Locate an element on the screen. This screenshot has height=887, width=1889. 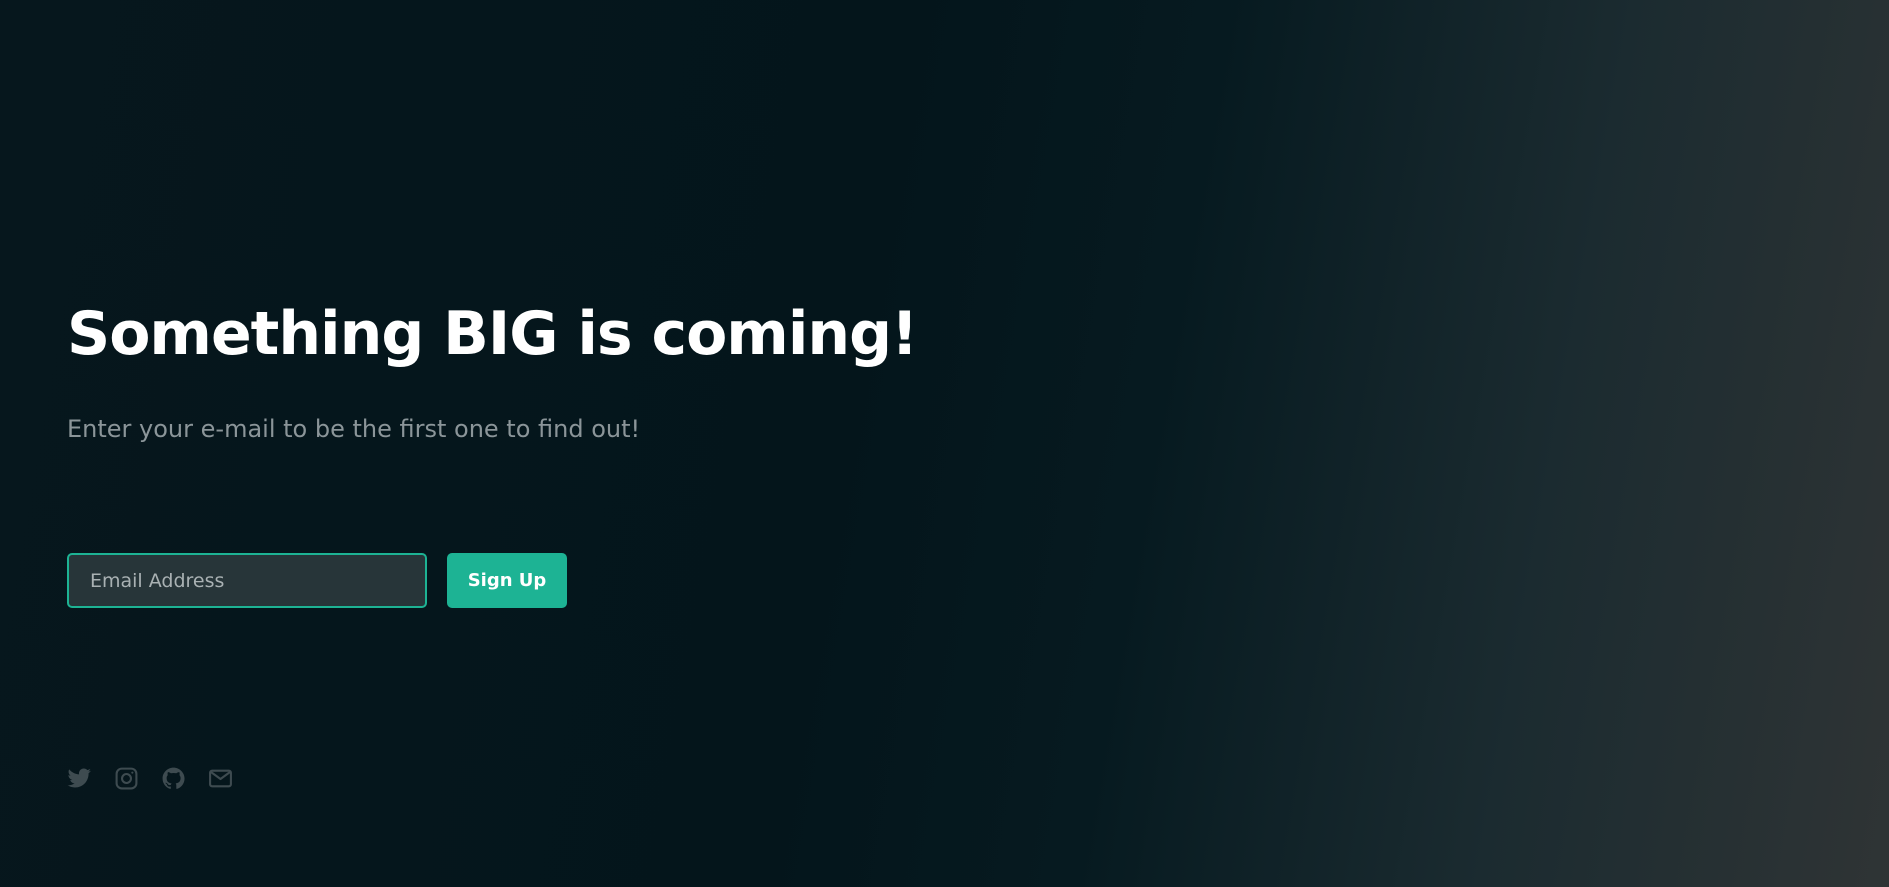
headline: Something BIG is coming! is located at coordinates (492, 334).